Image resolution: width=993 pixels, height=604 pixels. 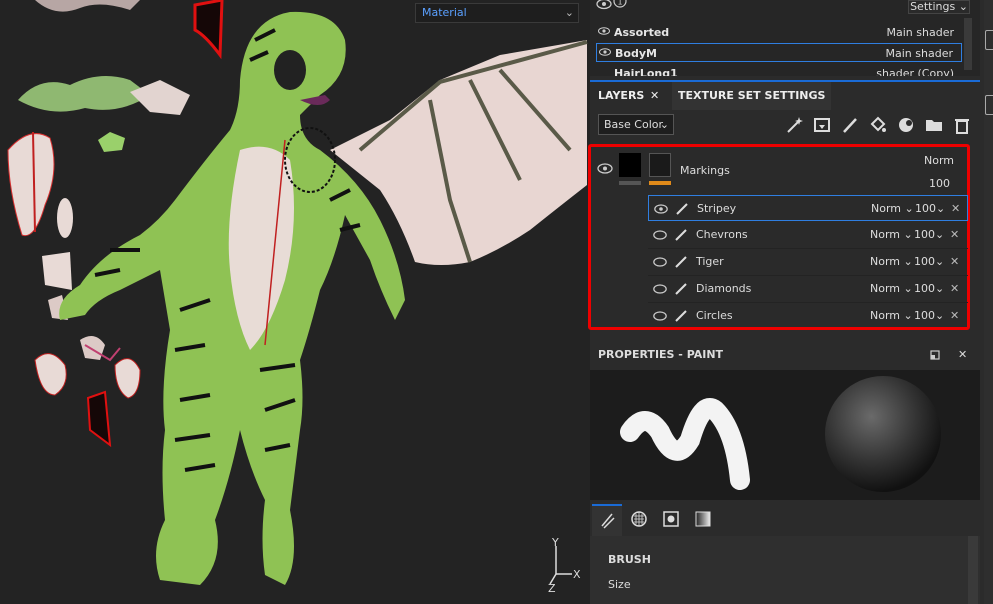 I want to click on channel-select: Base Color ⌄, so click(x=636, y=124).